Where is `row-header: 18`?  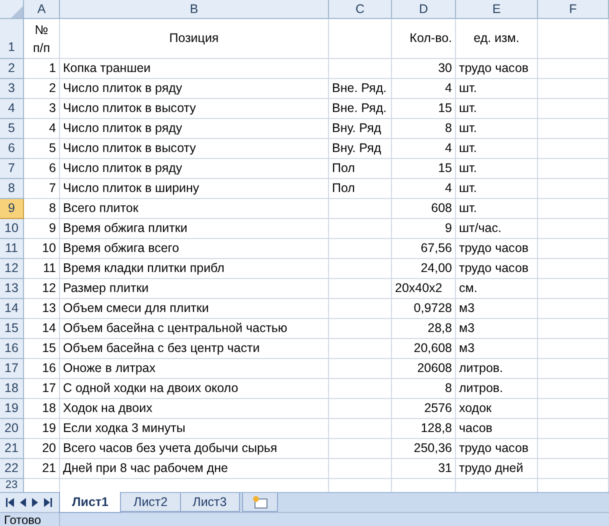 row-header: 18 is located at coordinates (12, 389).